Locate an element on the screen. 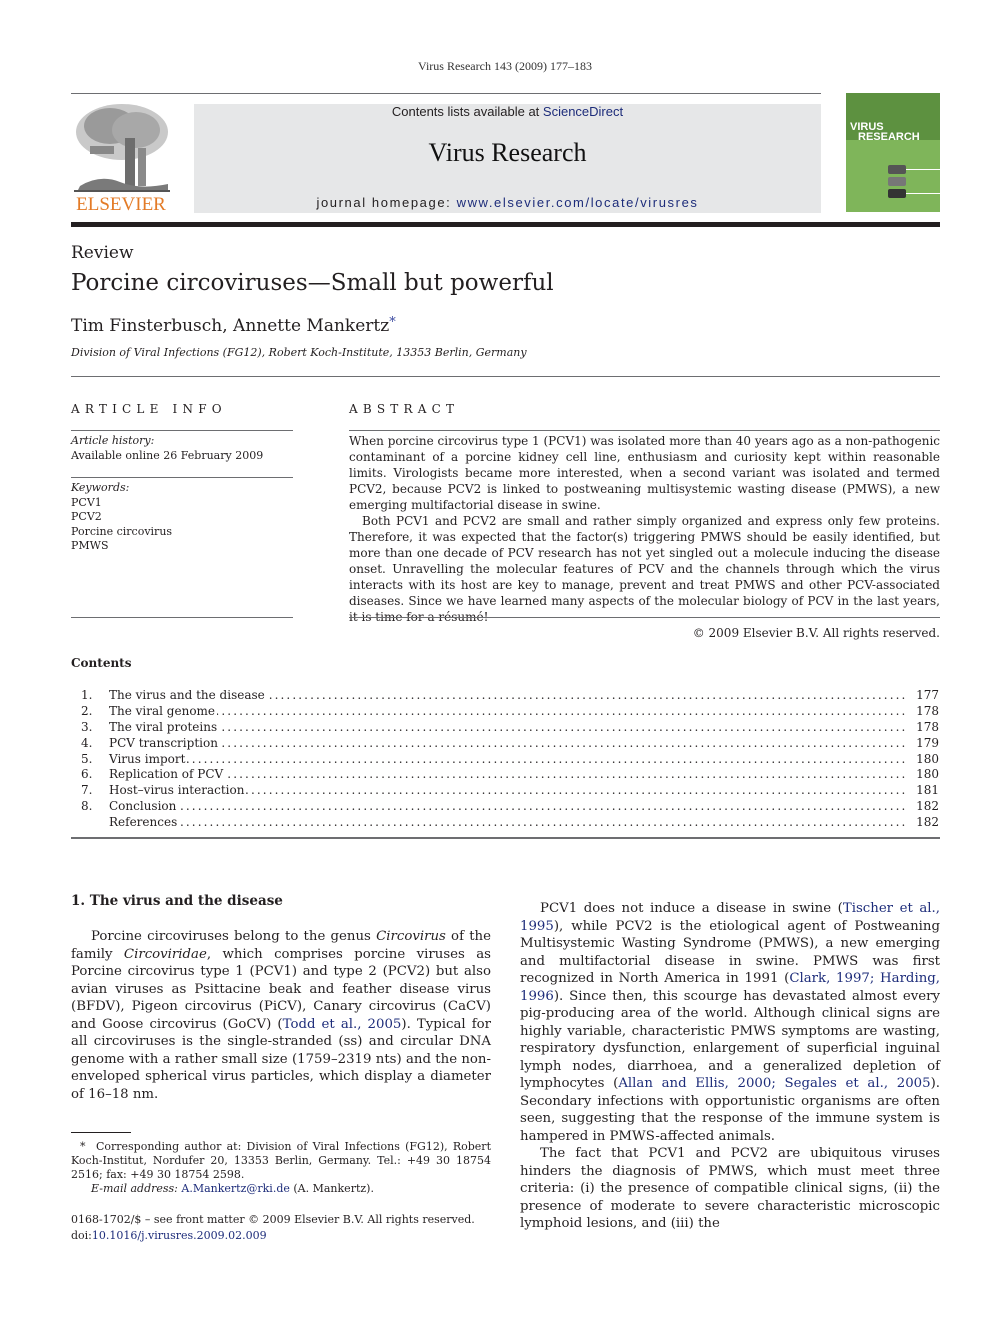 This screenshot has height=1323, width=992. toc-entry-number: 2. is located at coordinates (87, 710).